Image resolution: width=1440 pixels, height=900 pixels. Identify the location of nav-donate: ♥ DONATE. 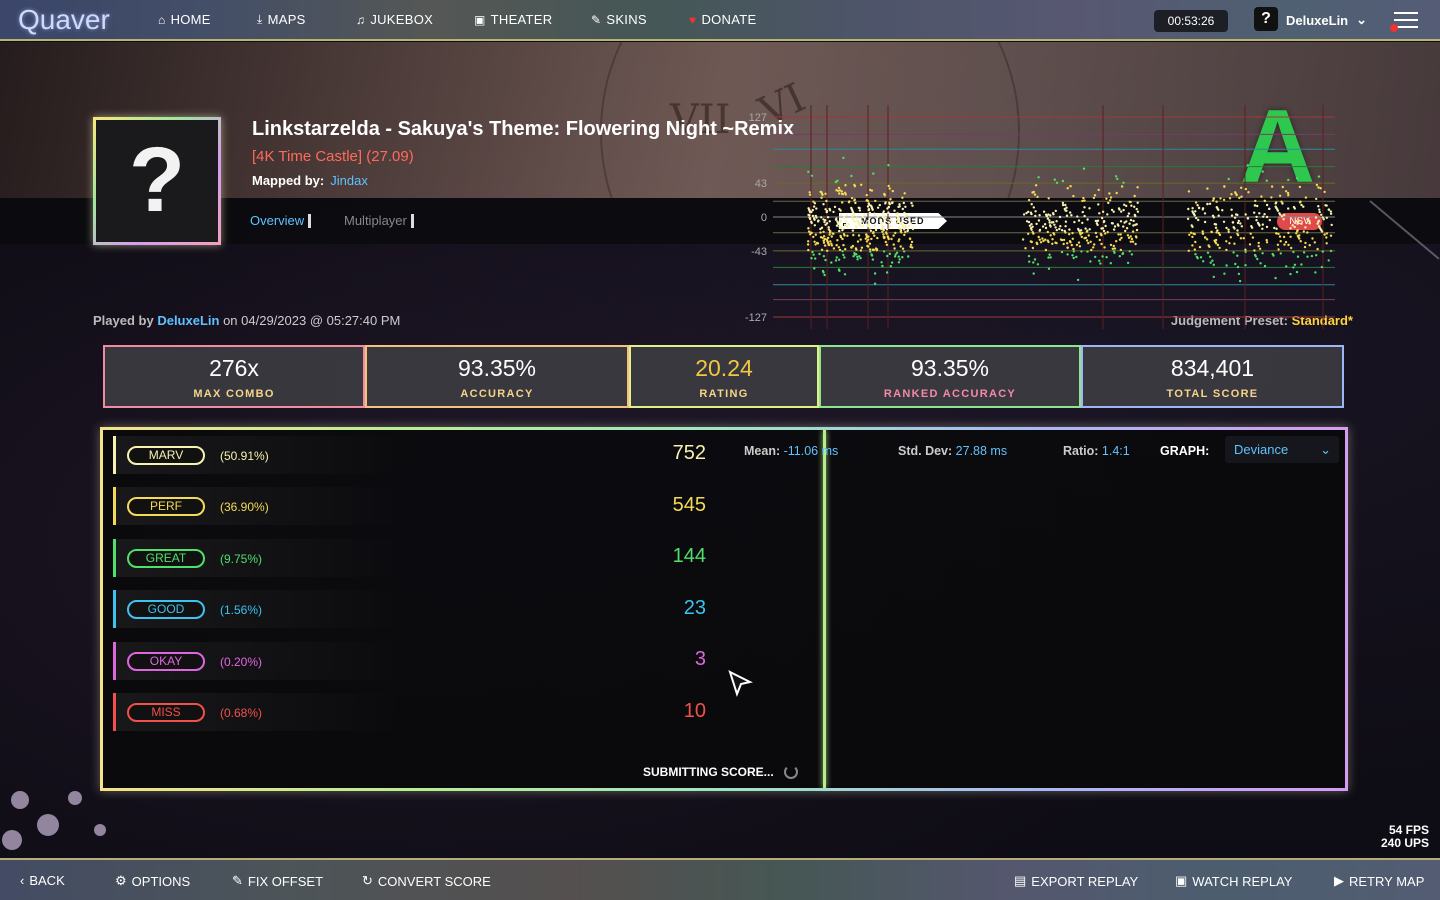
(722, 19).